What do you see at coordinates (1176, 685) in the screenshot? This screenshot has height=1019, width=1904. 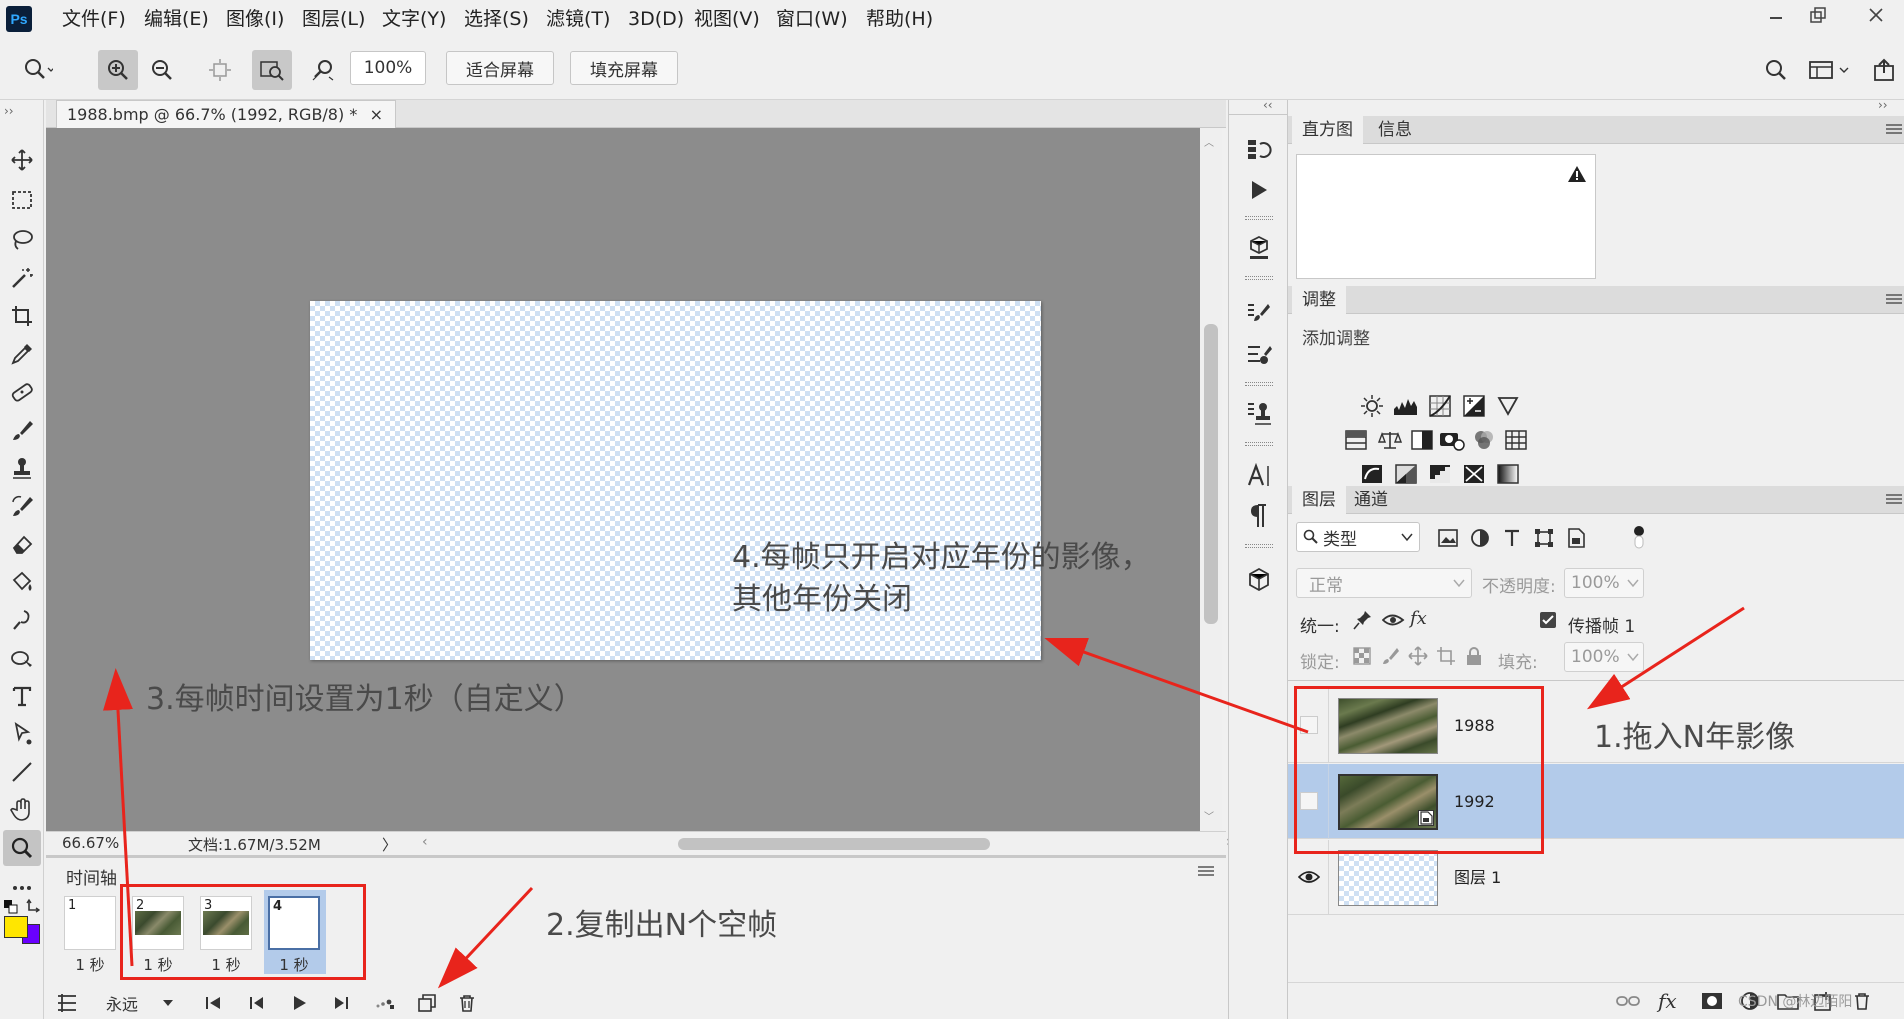 I see `arrow-to-canvas` at bounding box center [1176, 685].